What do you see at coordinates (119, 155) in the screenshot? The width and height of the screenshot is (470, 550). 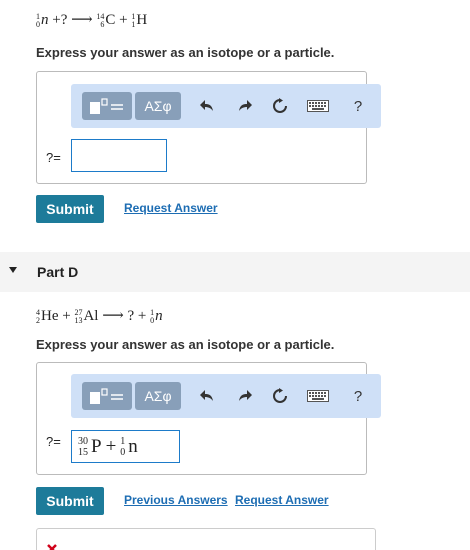 I see `part-c-answer-input` at bounding box center [119, 155].